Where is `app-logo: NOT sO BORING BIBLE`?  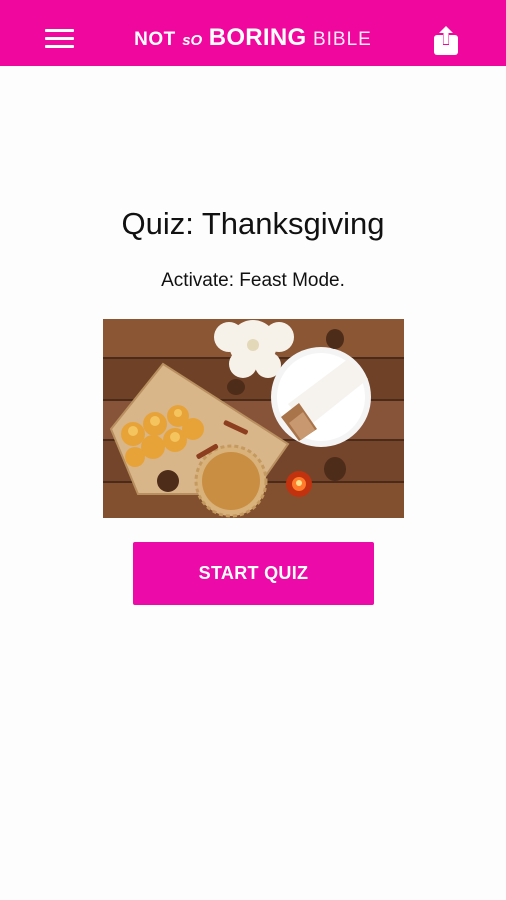
app-logo: NOT sO BORING BIBLE is located at coordinates (253, 37).